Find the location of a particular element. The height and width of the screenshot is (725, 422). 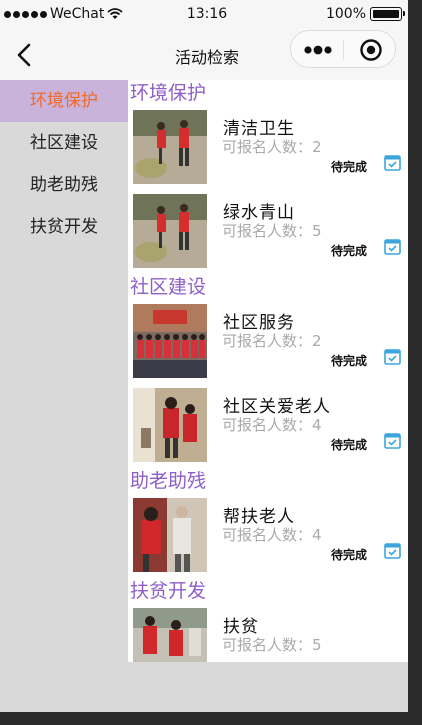

sidebar-item-elderly-disabled: 助老助残 is located at coordinates (64, 185).